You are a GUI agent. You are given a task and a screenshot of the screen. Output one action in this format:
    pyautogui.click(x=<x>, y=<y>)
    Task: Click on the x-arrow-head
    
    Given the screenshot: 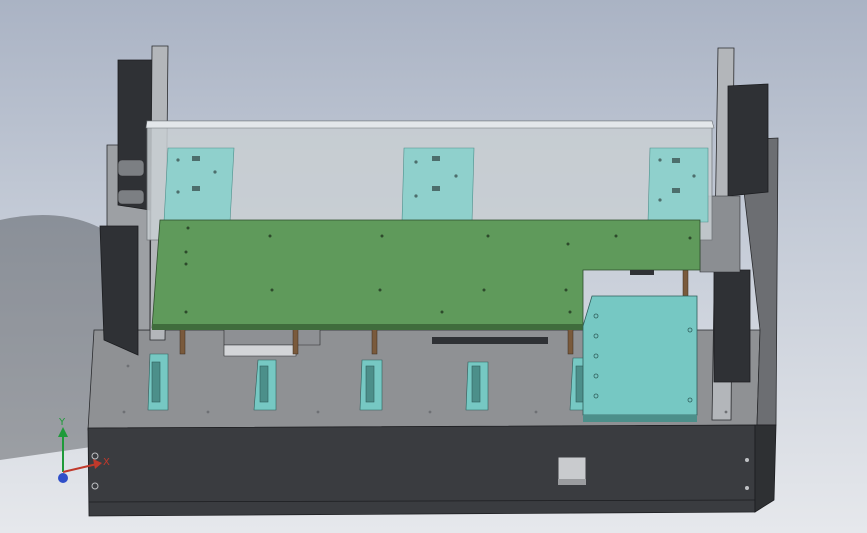 What is the action you would take?
    pyautogui.click(x=97, y=464)
    